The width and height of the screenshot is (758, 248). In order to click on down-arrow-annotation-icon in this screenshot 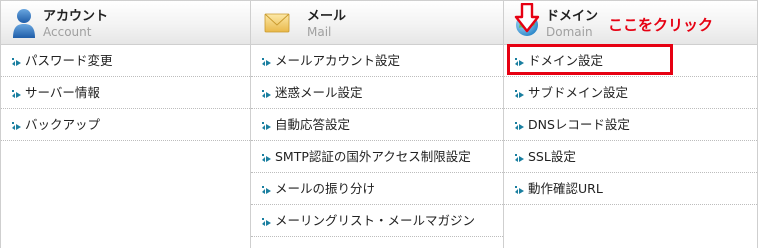, I will do `click(527, 18)`.